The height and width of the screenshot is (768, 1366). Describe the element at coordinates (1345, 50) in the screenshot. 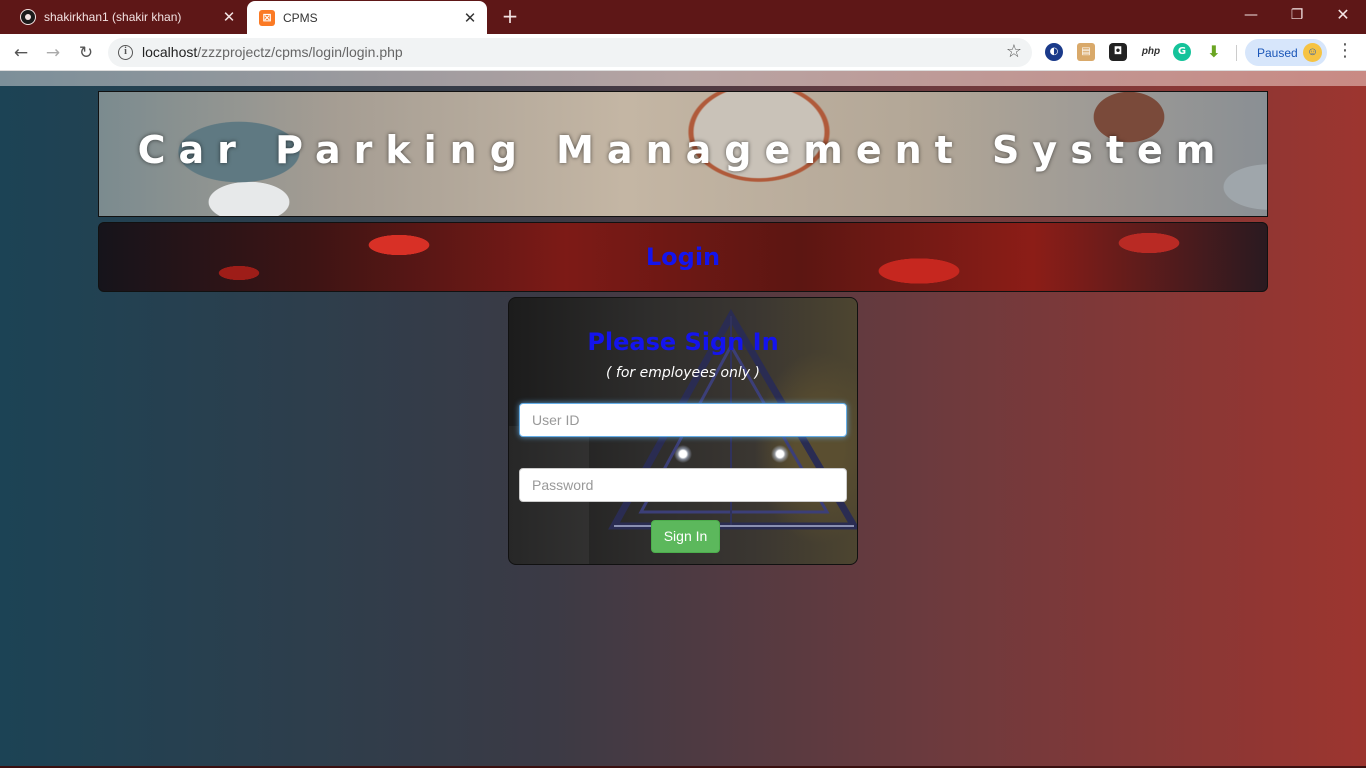

I see `menu-icon: ⋮` at that location.